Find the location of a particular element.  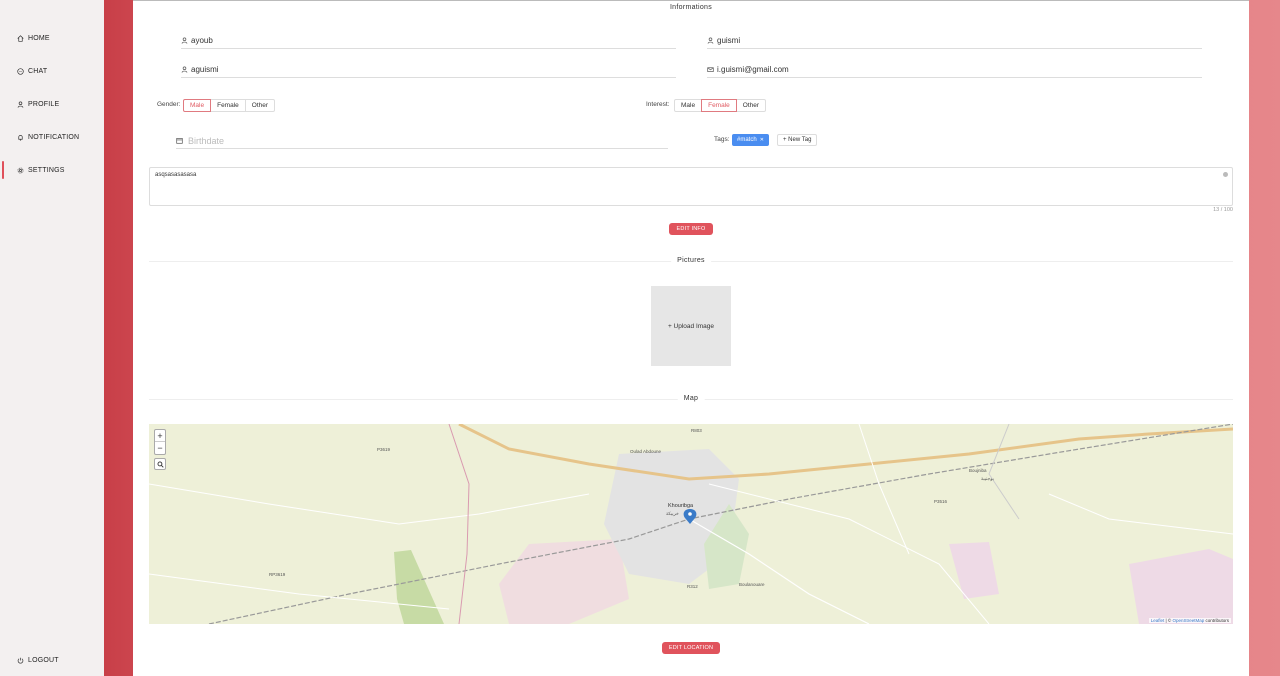

interest-option-female: Female is located at coordinates (719, 105).